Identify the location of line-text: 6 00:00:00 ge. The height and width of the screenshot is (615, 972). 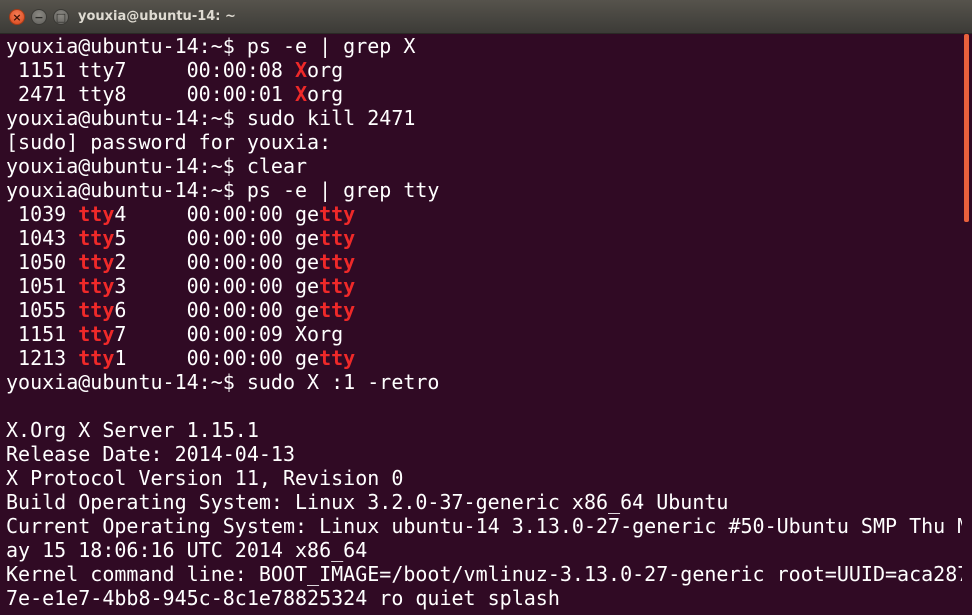
(217, 310).